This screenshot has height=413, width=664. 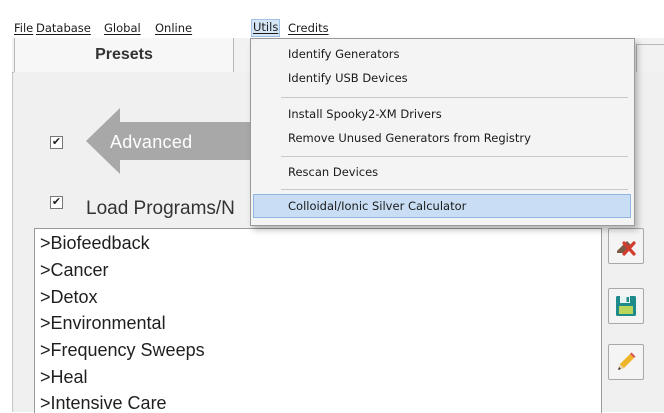 I want to click on delete-icon, so click(x=626, y=248).